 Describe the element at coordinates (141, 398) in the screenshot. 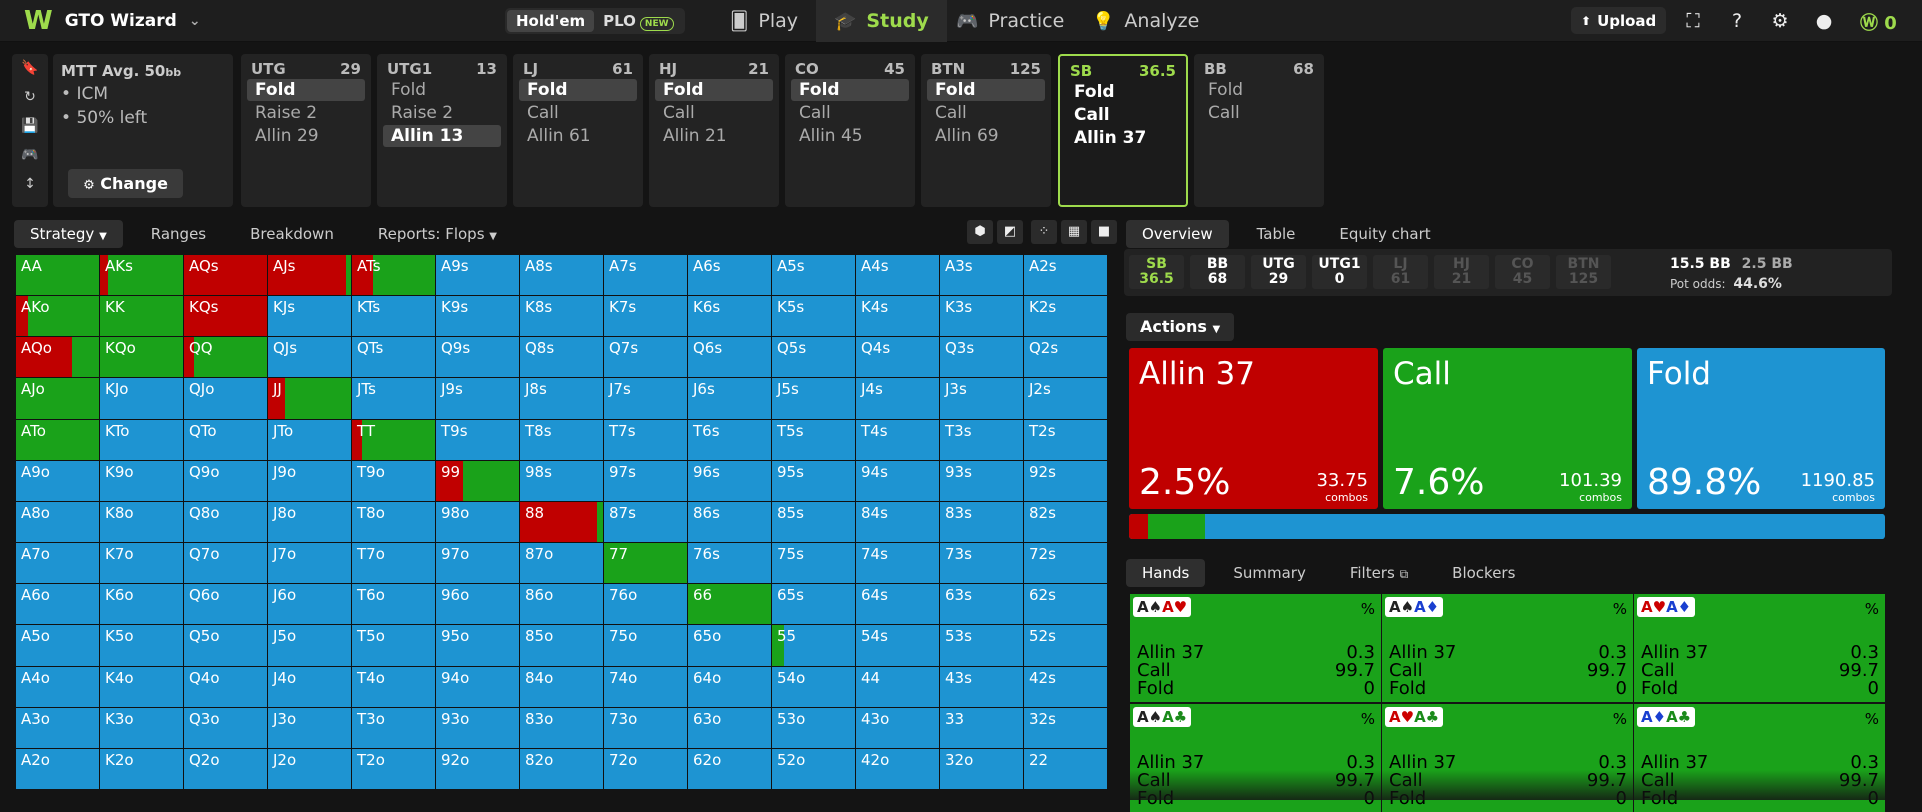

I see `hand-cell-kjo: KJo` at that location.